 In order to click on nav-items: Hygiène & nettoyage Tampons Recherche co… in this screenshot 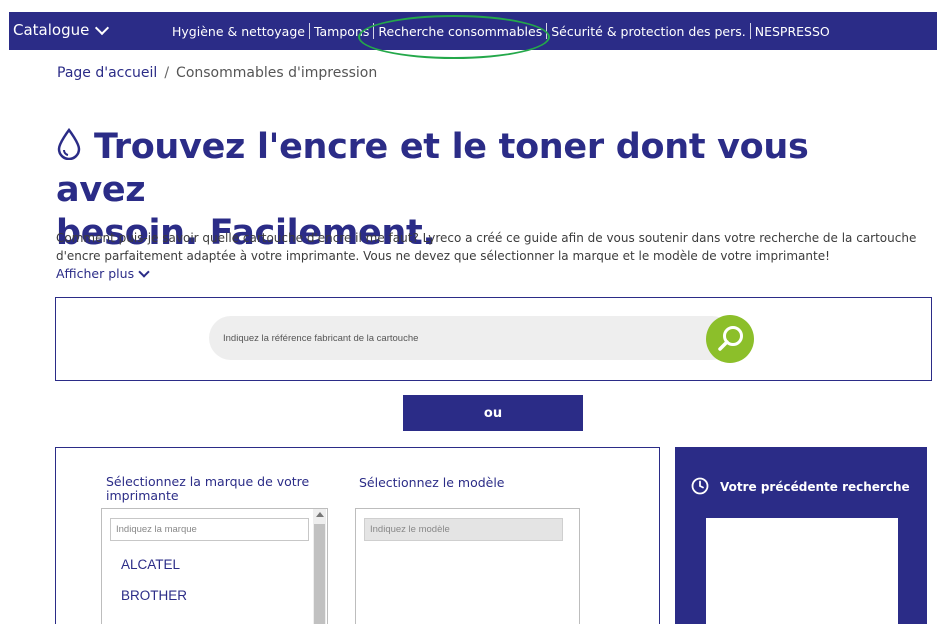, I will do `click(501, 31)`.